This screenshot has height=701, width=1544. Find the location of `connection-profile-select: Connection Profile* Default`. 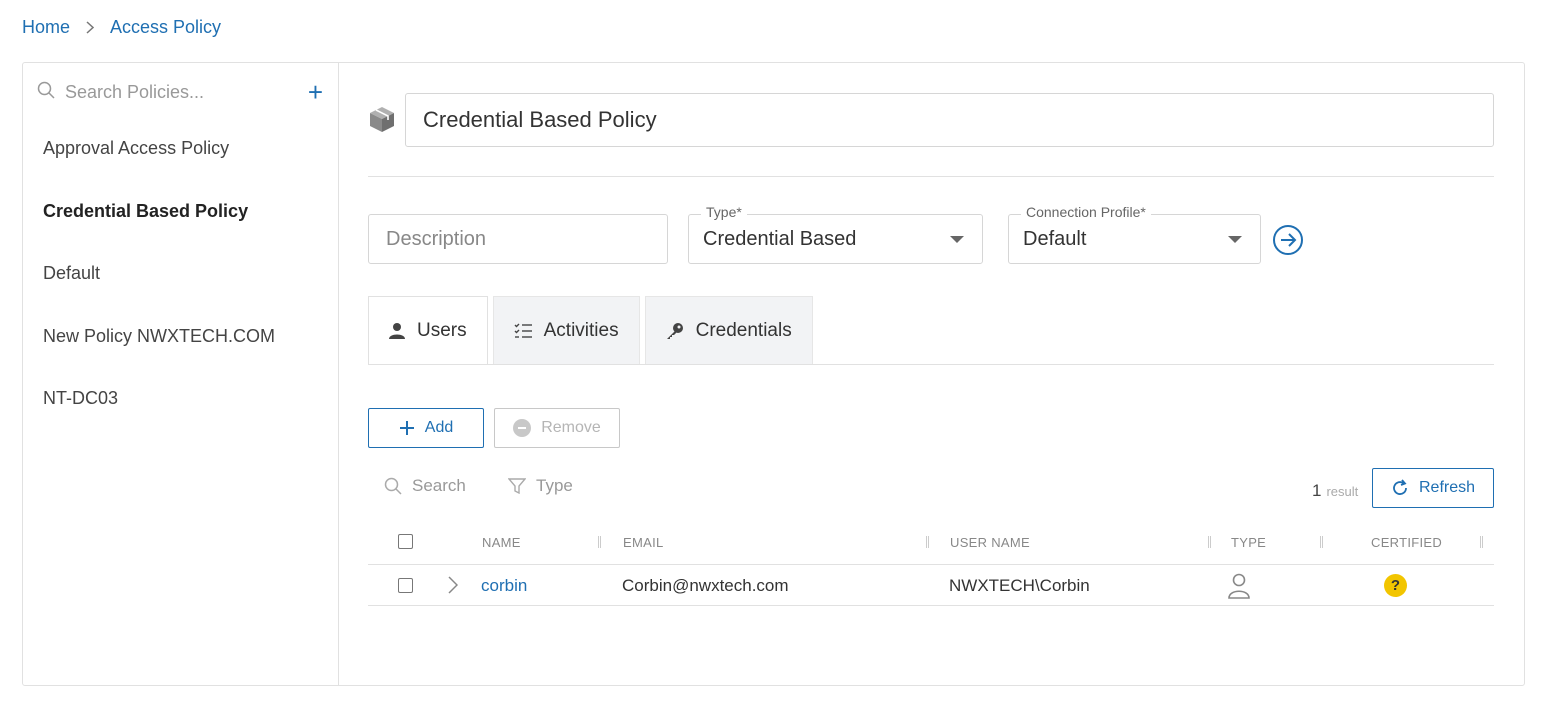

connection-profile-select: Connection Profile* Default is located at coordinates (1134, 234).